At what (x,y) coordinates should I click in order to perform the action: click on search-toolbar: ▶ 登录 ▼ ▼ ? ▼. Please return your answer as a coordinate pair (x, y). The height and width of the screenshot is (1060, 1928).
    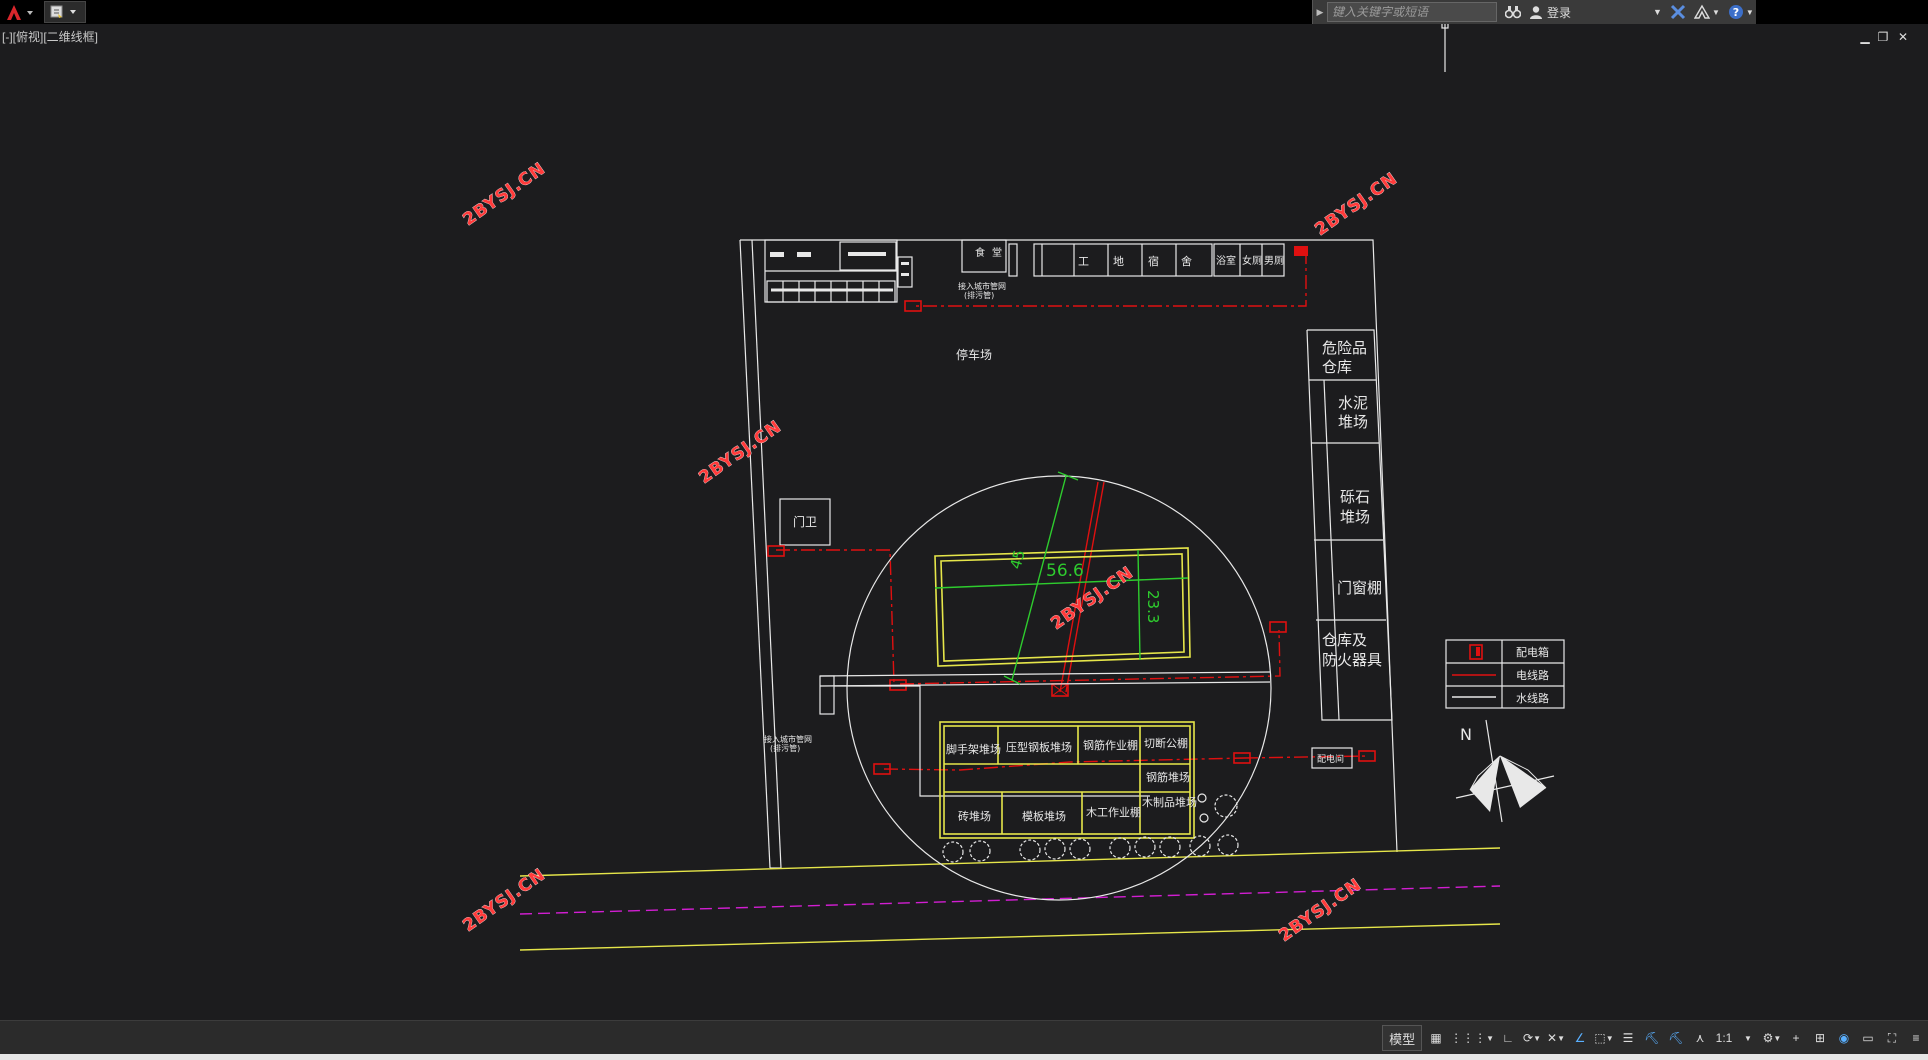
    Looking at the image, I should click on (1534, 12).